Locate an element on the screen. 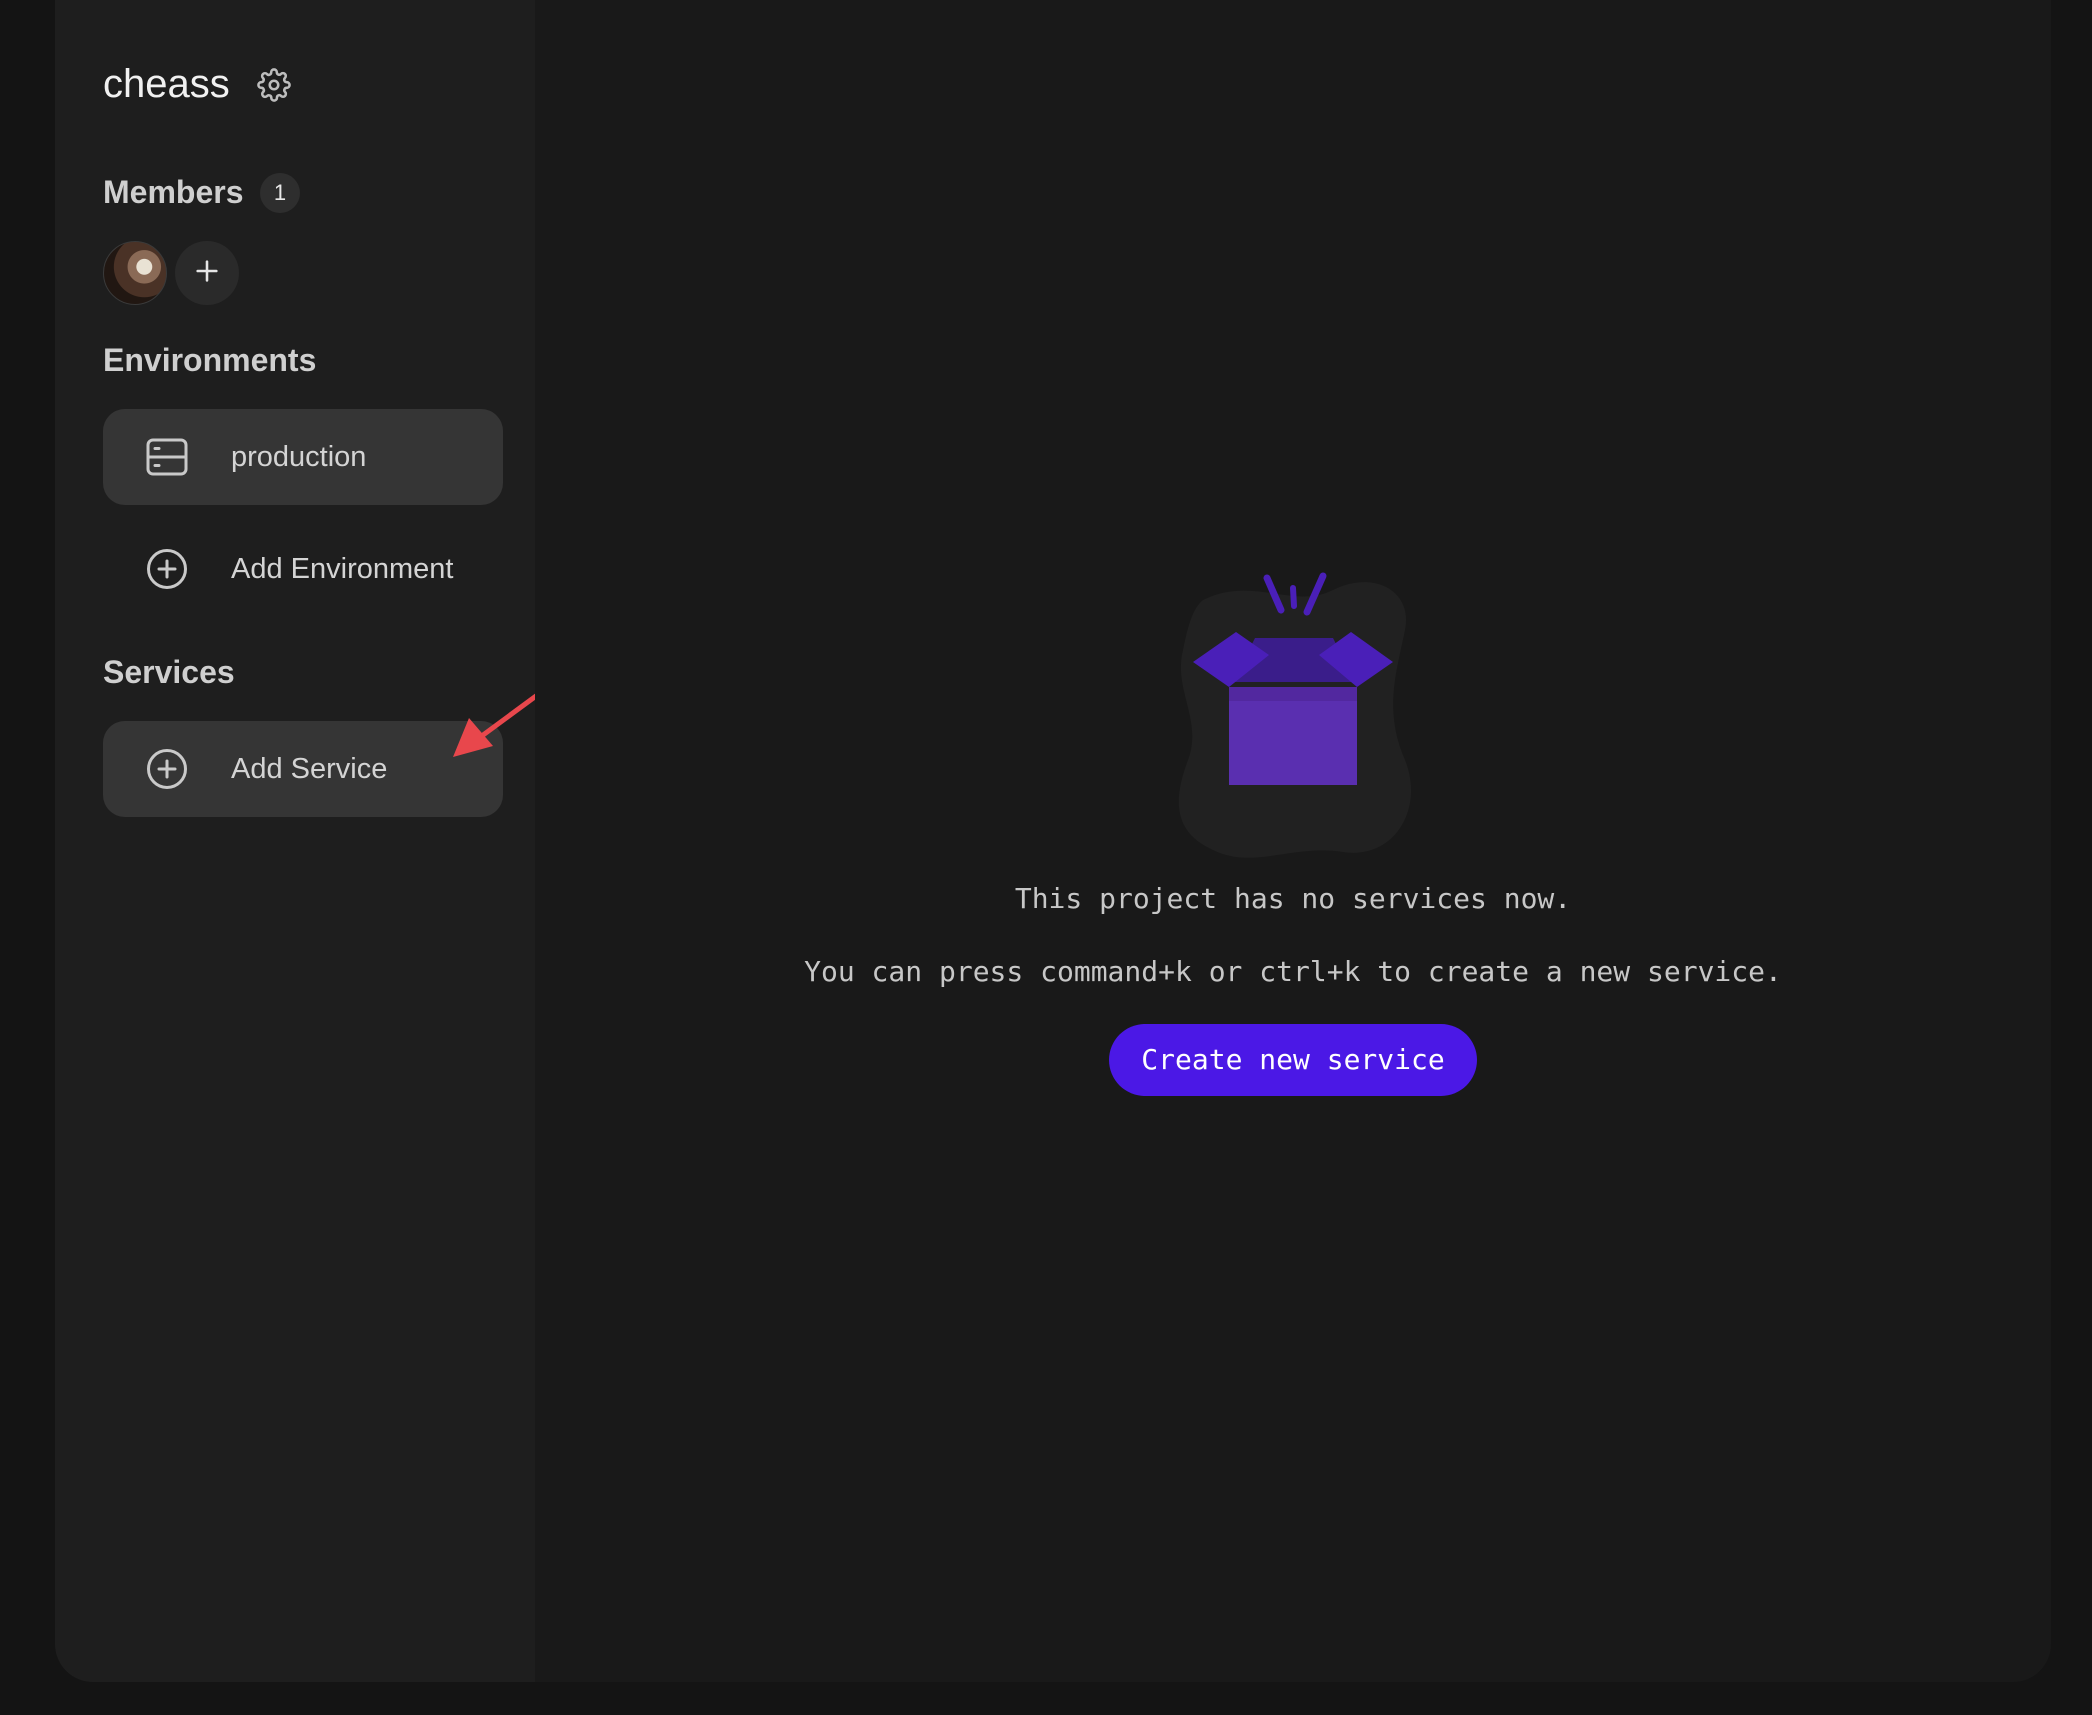  add-member-button is located at coordinates (207, 273).